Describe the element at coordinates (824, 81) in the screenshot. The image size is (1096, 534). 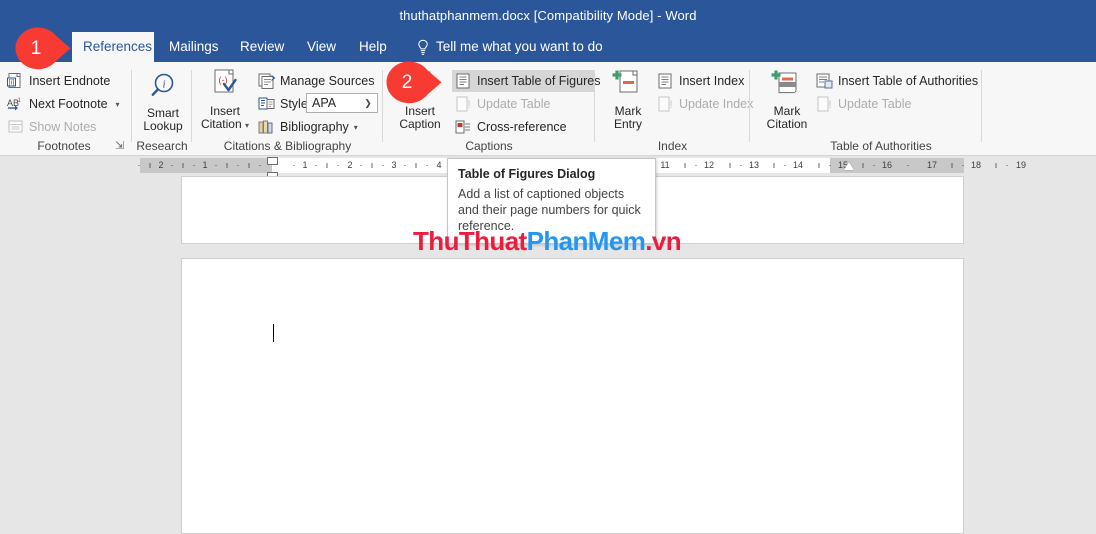
I see `insert-table-of-authorities-icon` at that location.